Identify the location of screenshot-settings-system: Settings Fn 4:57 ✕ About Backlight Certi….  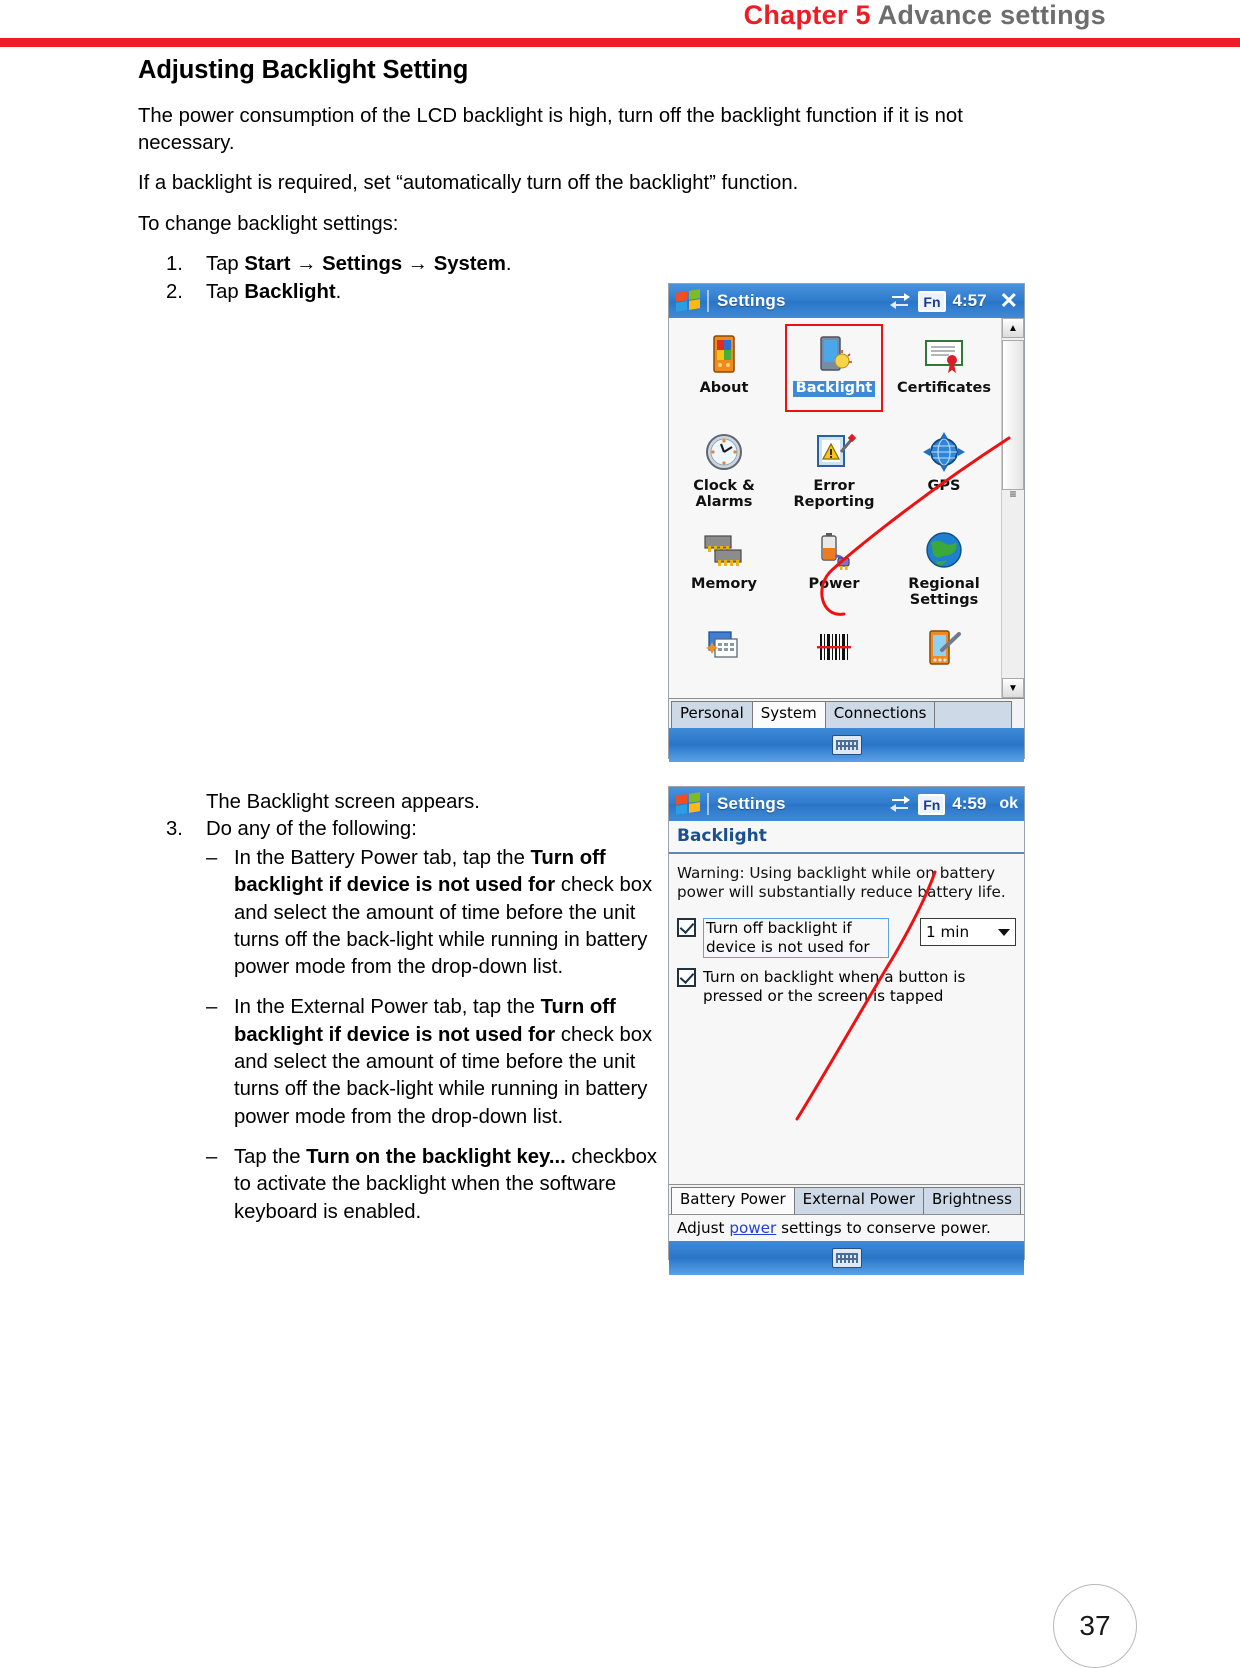
(846, 522).